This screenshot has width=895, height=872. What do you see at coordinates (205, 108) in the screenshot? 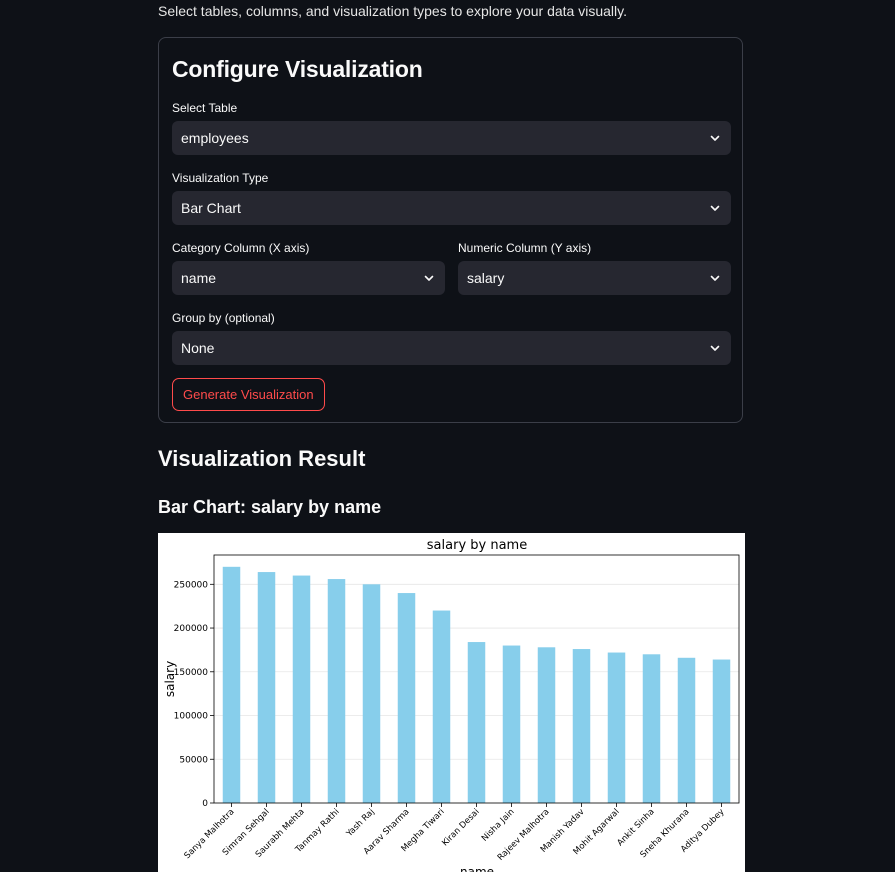
I see `select-table-label: Select Table` at bounding box center [205, 108].